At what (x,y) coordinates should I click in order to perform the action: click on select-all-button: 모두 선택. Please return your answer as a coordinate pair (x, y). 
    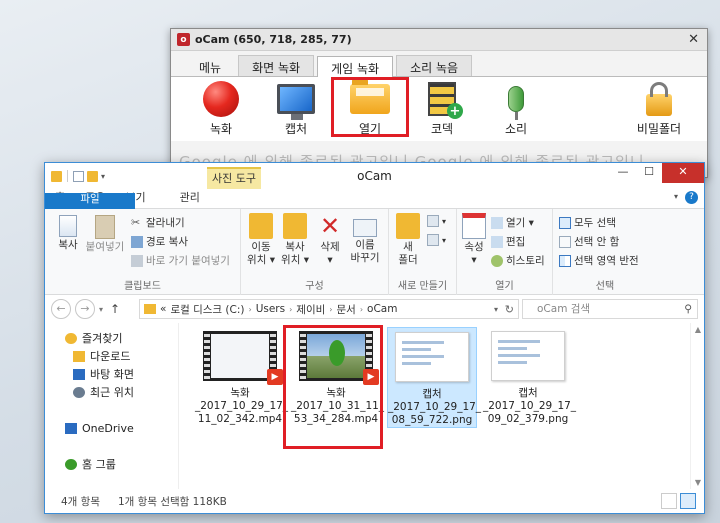
    Looking at the image, I should click on (587, 222).